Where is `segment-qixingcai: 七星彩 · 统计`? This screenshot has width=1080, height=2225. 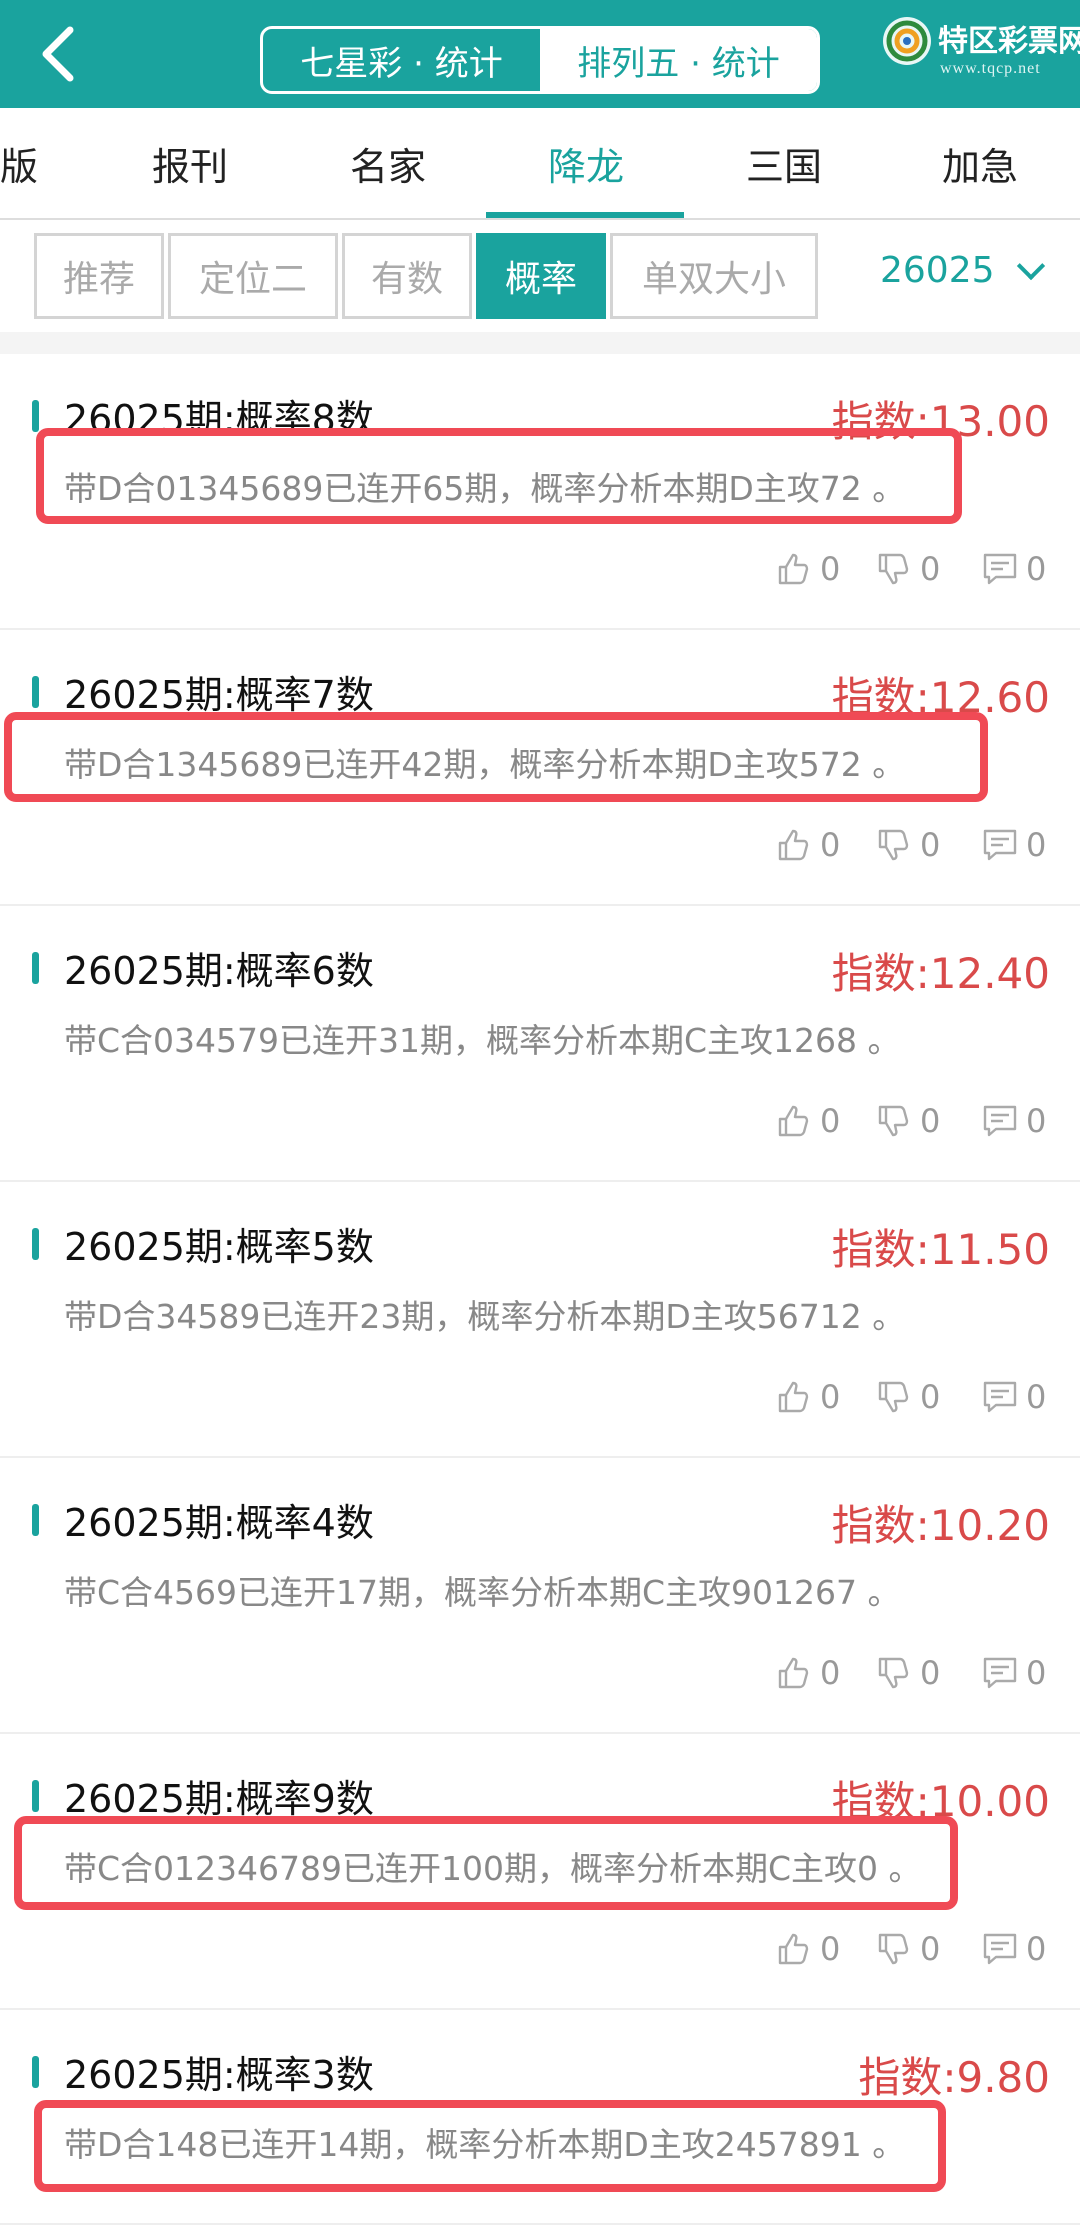 segment-qixingcai: 七星彩 · 统计 is located at coordinates (401, 60).